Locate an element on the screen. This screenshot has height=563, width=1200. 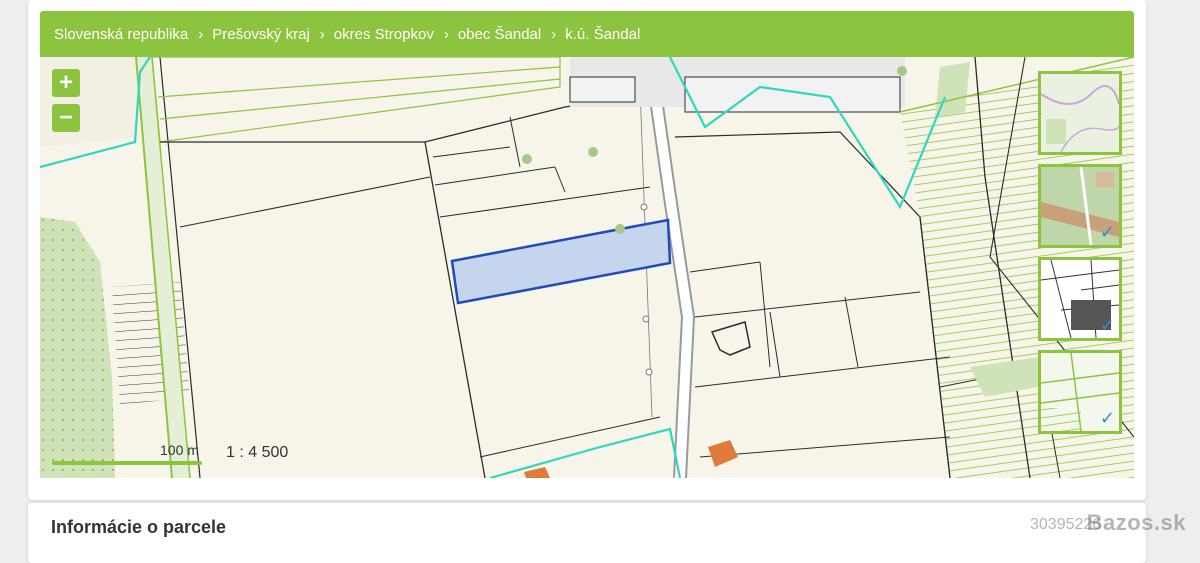
parcel-info-card: Informácie o parcele is located at coordinates (587, 533).